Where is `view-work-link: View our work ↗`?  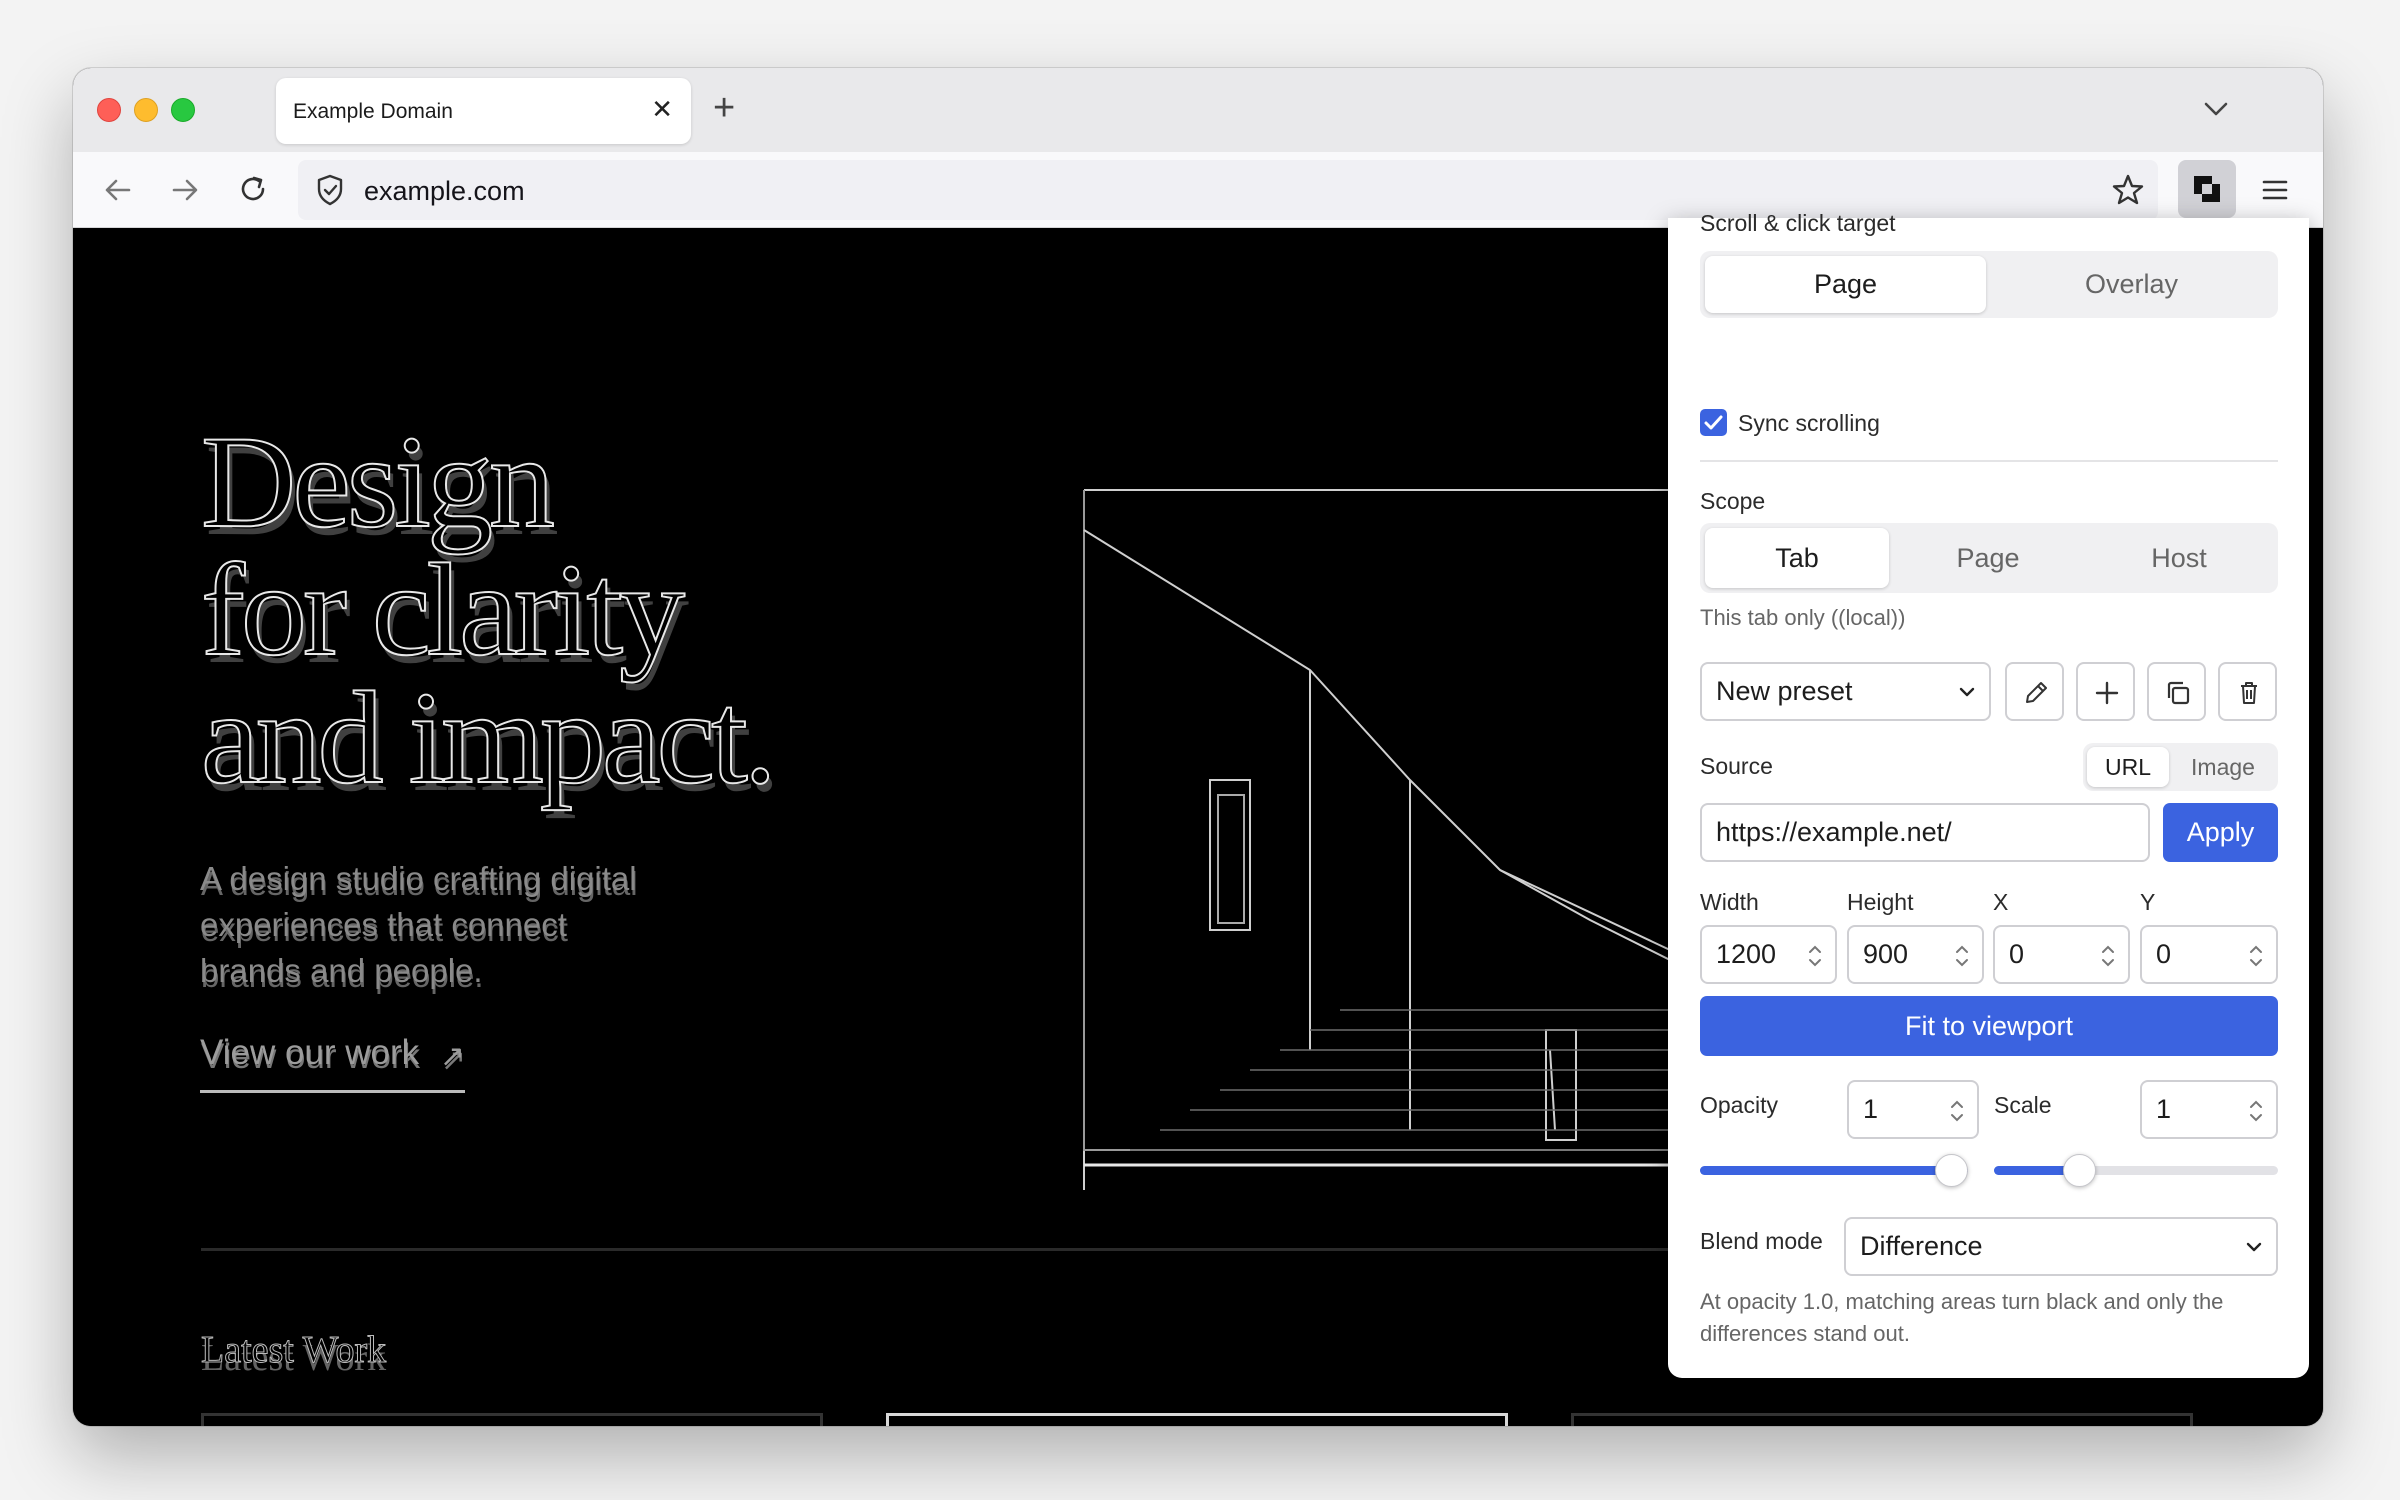
view-work-link: View our work ↗ is located at coordinates (332, 1063).